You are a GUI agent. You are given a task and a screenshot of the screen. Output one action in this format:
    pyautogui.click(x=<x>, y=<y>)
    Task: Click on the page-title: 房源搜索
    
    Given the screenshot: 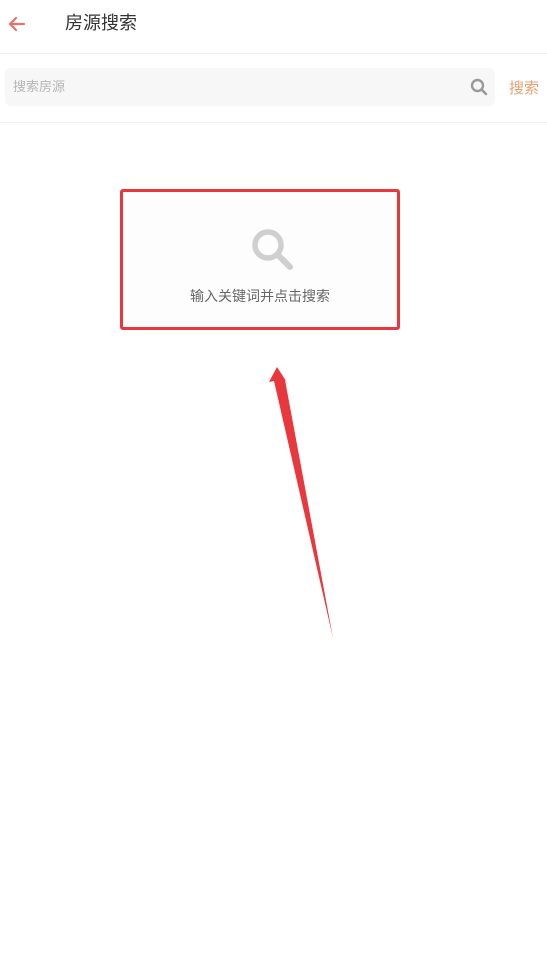 What is the action you would take?
    pyautogui.click(x=101, y=23)
    